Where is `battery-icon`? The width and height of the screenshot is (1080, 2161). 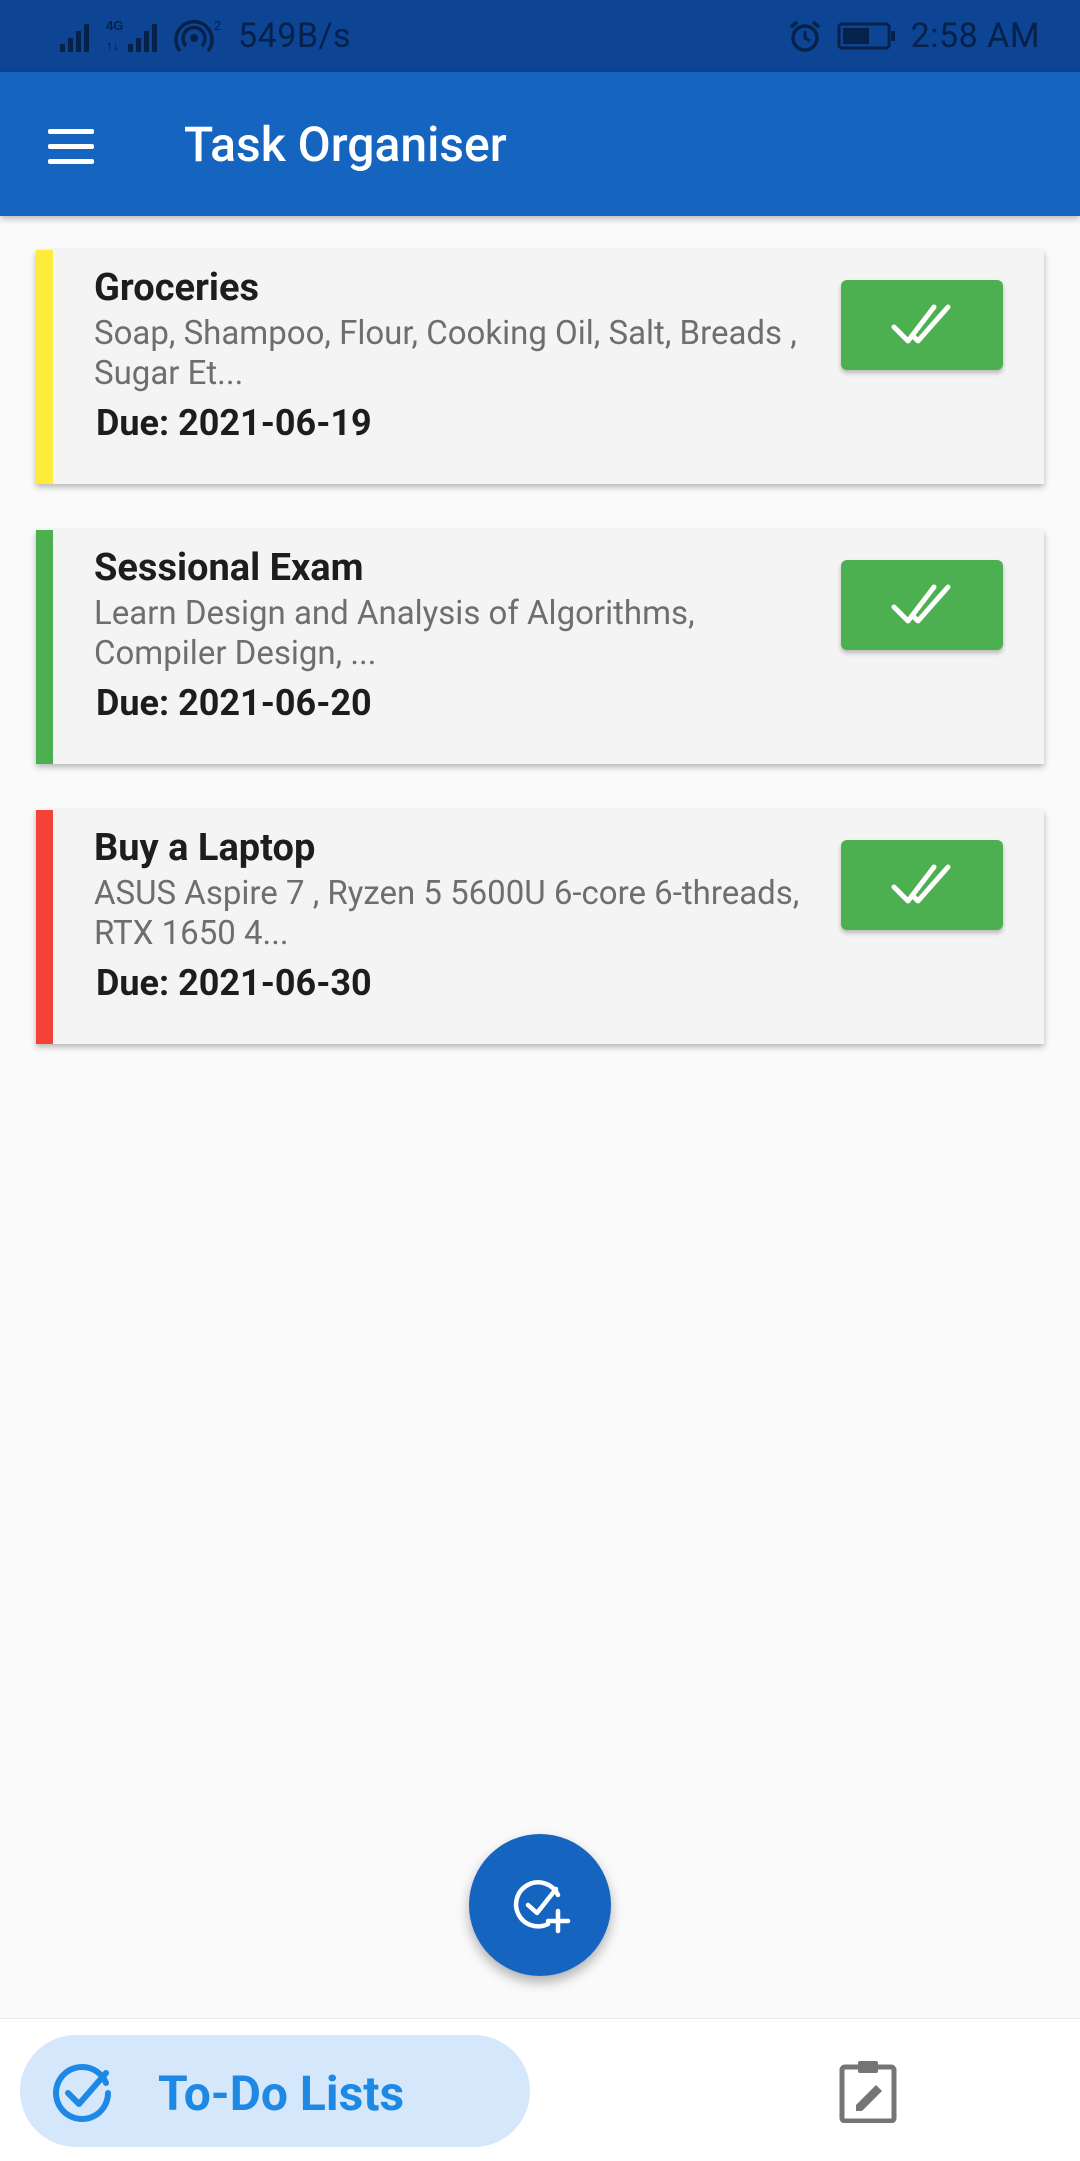 battery-icon is located at coordinates (866, 36).